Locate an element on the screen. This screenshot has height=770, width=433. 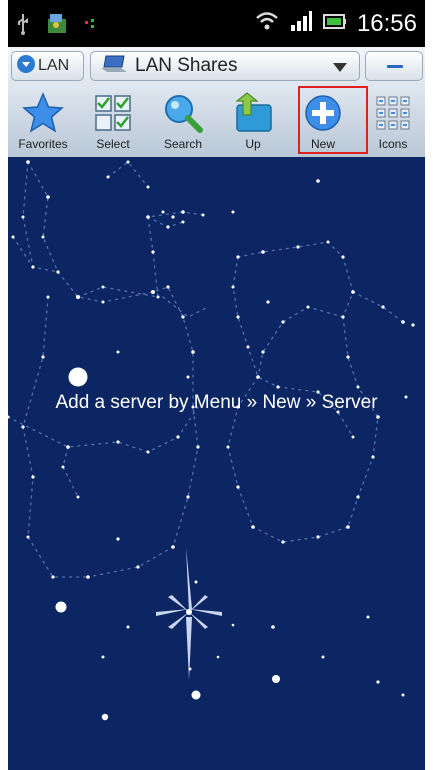
select-label: Select is located at coordinates (113, 144).